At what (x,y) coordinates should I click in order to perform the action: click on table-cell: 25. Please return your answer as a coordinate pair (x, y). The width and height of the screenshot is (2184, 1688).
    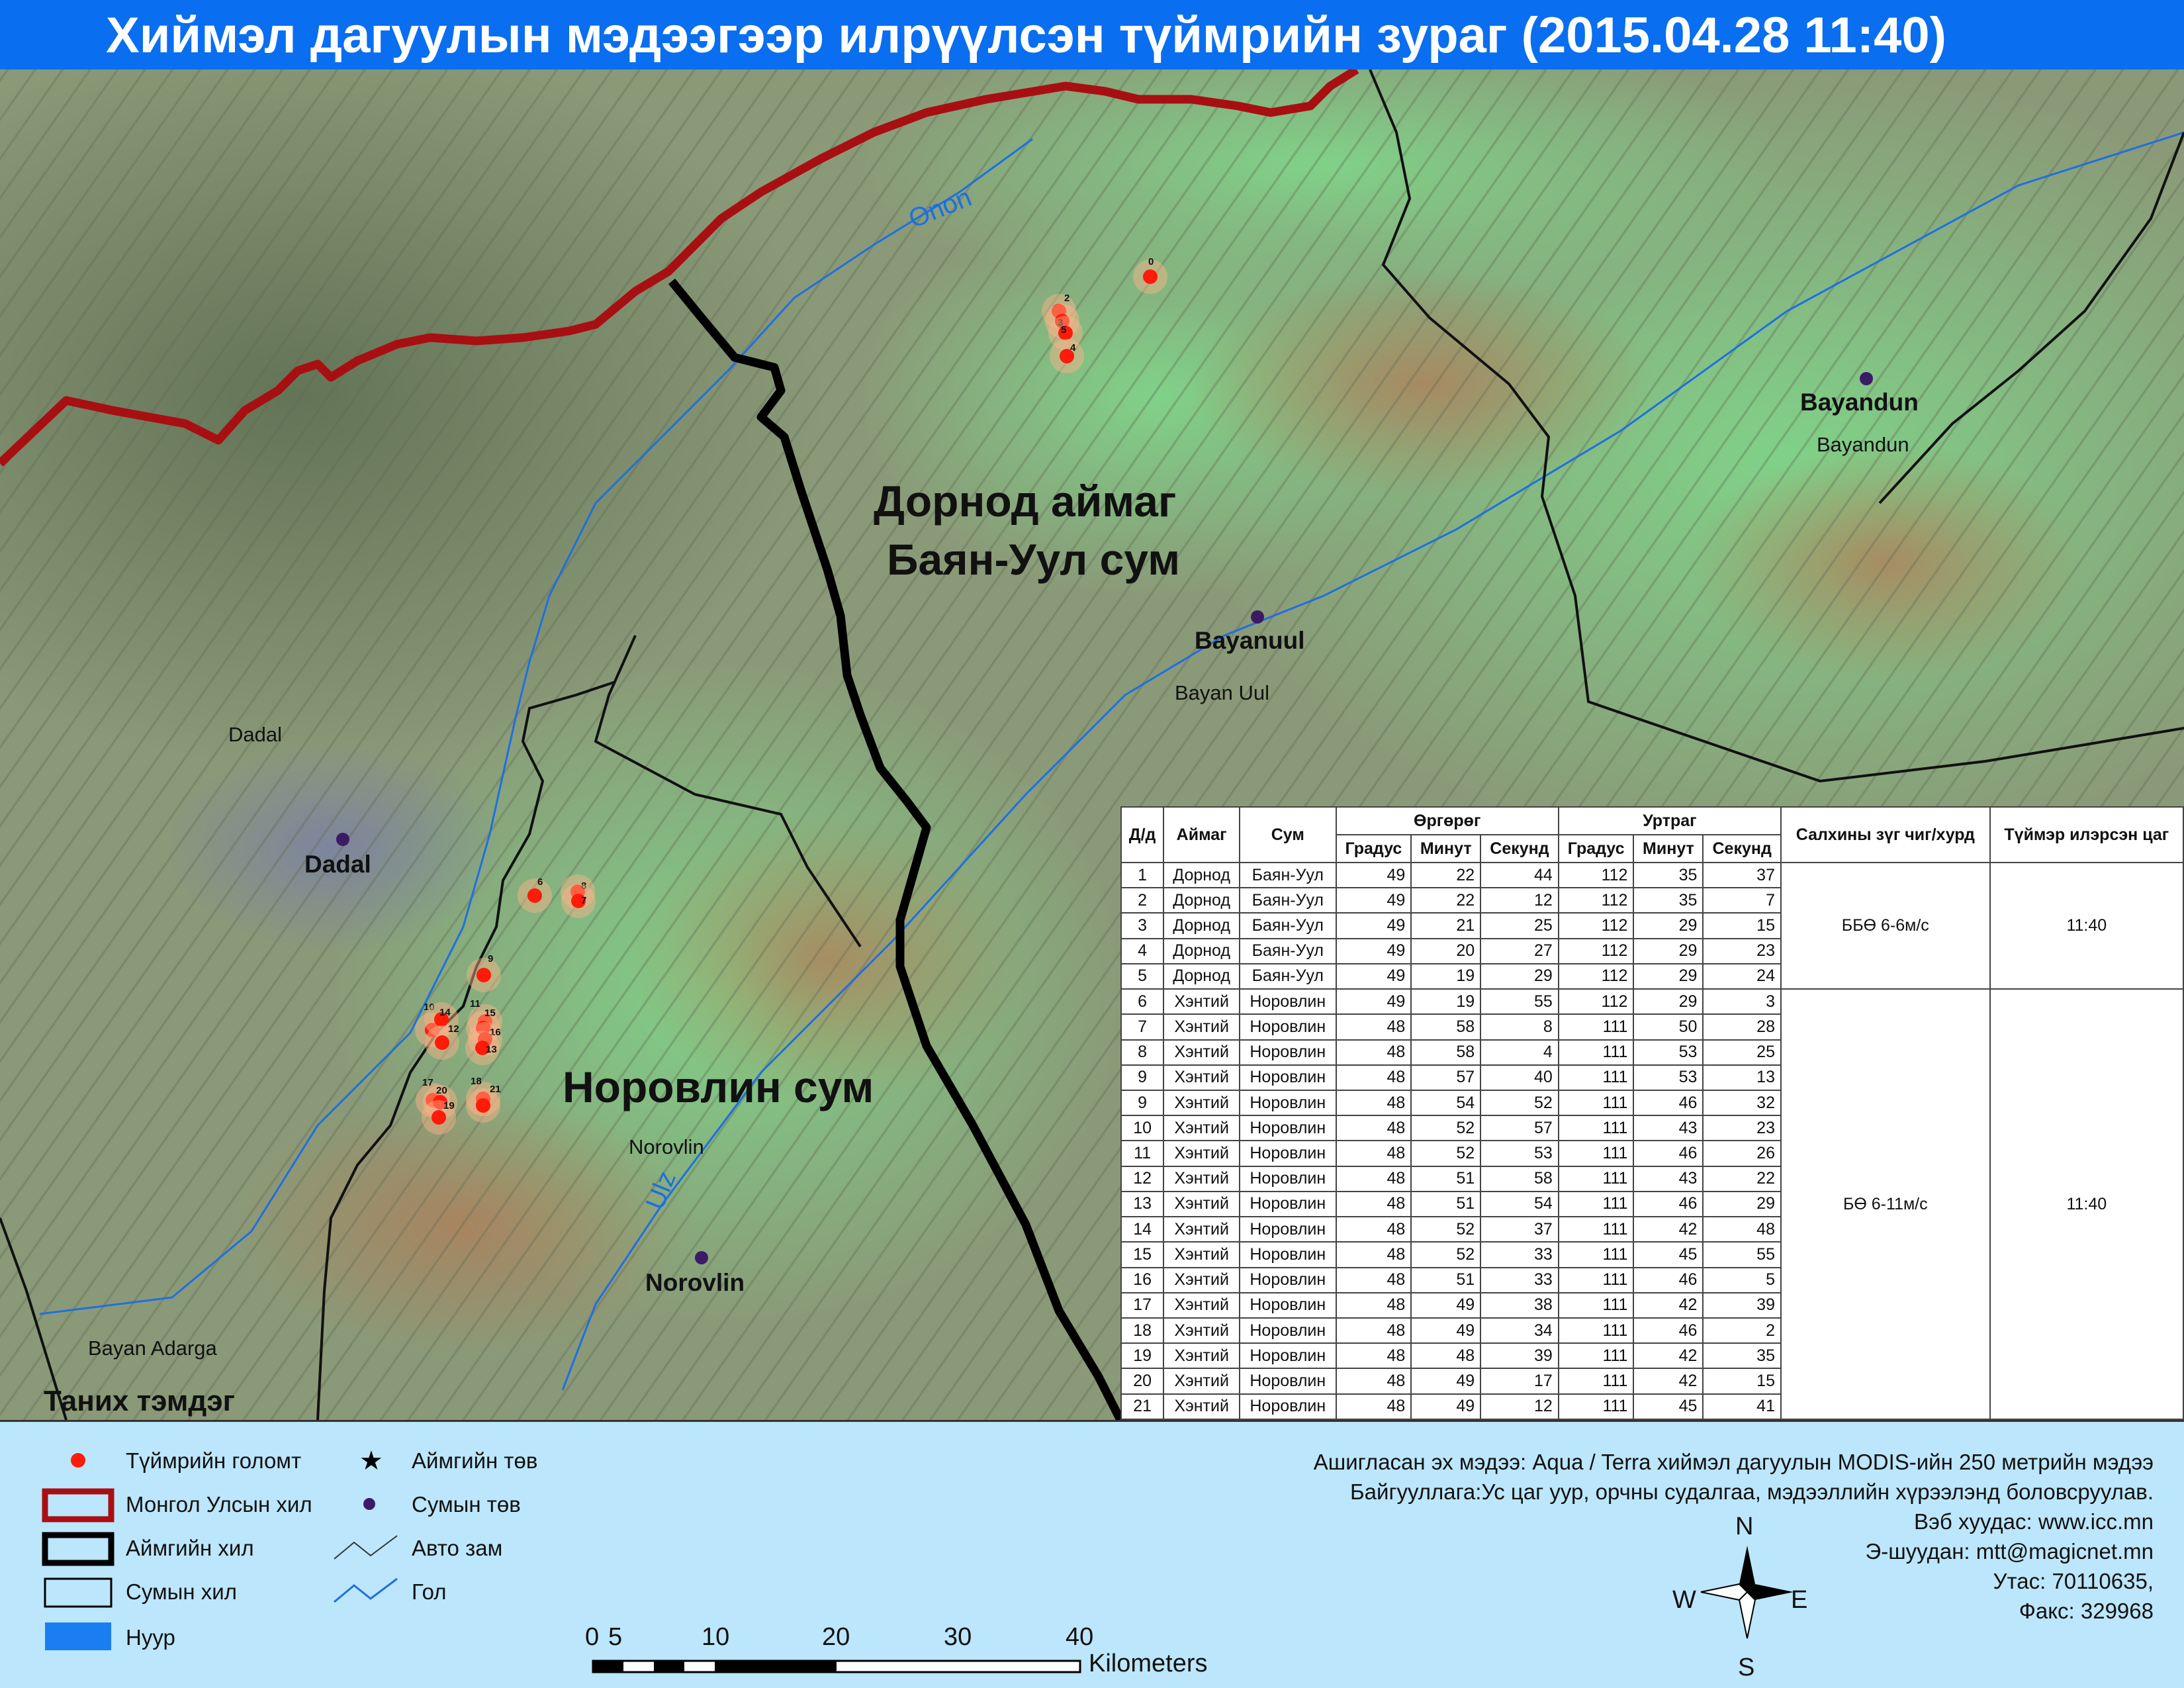
    Looking at the image, I should click on (1742, 1052).